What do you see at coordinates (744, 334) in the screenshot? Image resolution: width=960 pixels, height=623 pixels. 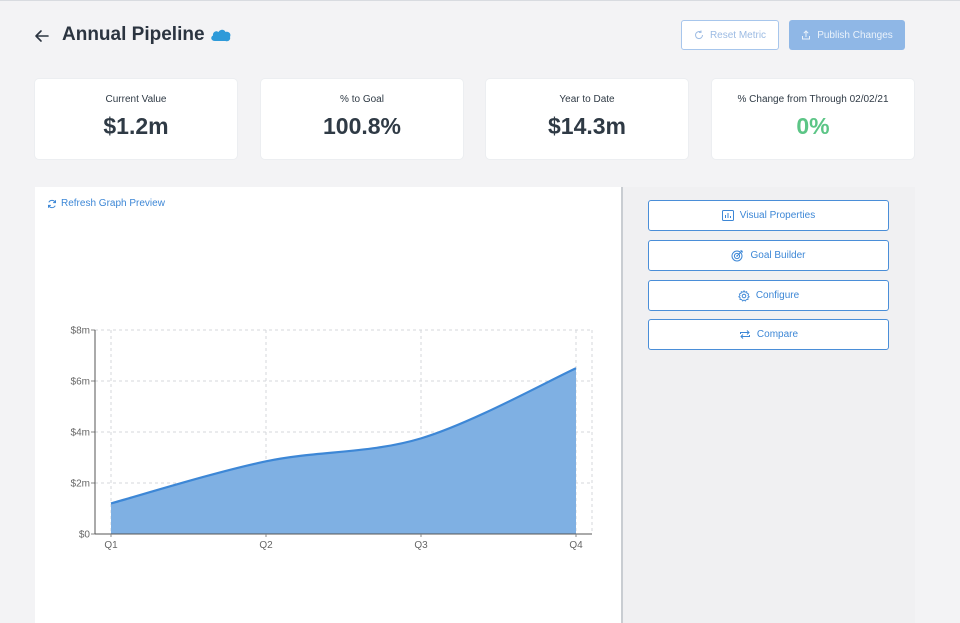 I see `swap-arrows-icon` at bounding box center [744, 334].